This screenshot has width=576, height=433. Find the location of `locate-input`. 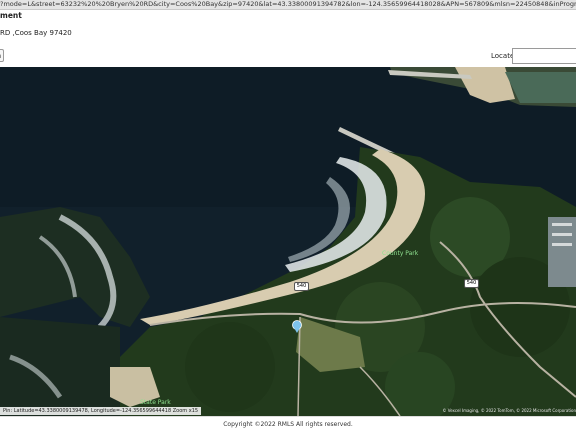

locate-input is located at coordinates (544, 56).